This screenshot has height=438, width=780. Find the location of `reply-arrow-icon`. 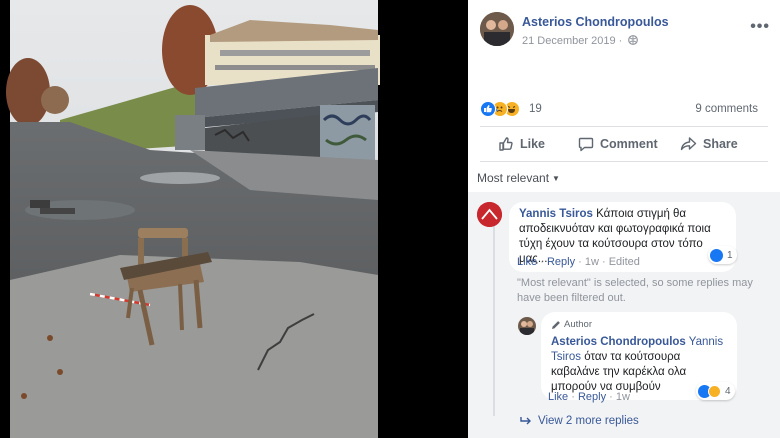

reply-arrow-icon is located at coordinates (525, 421).